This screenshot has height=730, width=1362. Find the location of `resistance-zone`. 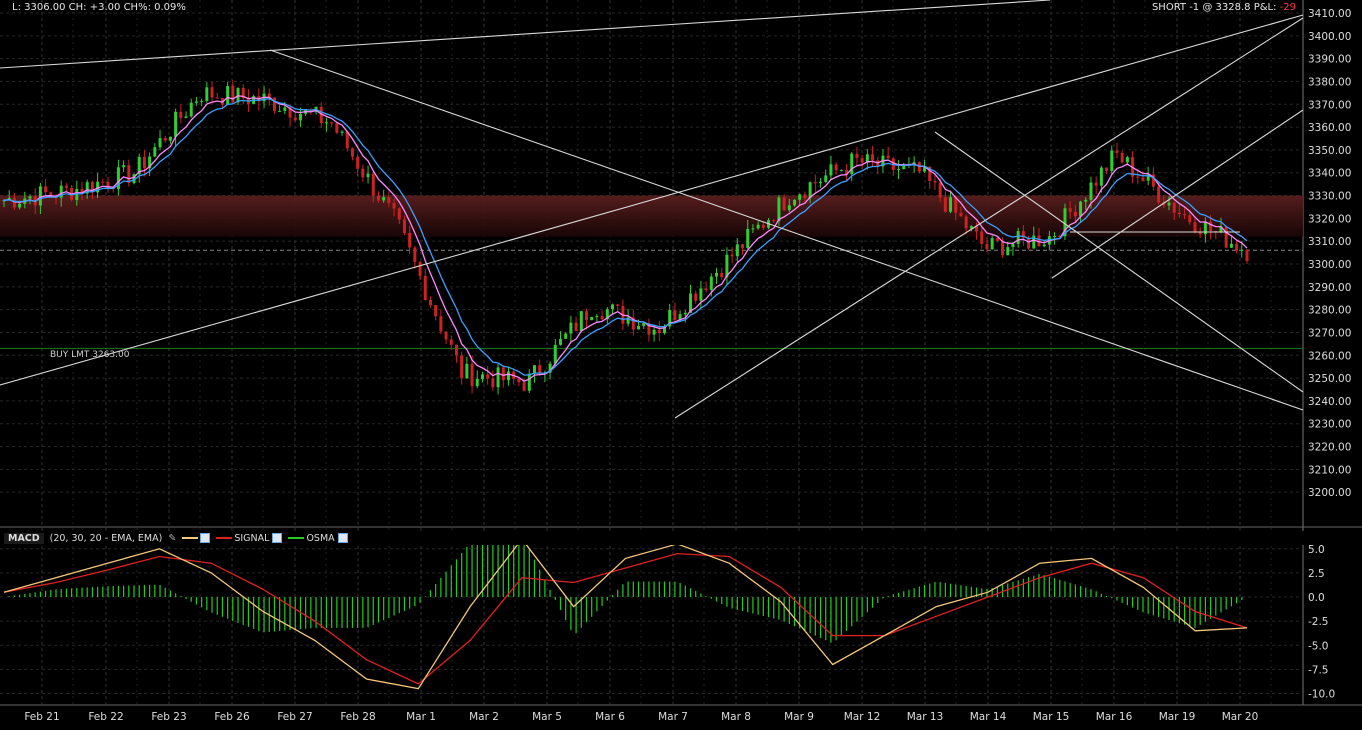

resistance-zone is located at coordinates (651, 216).